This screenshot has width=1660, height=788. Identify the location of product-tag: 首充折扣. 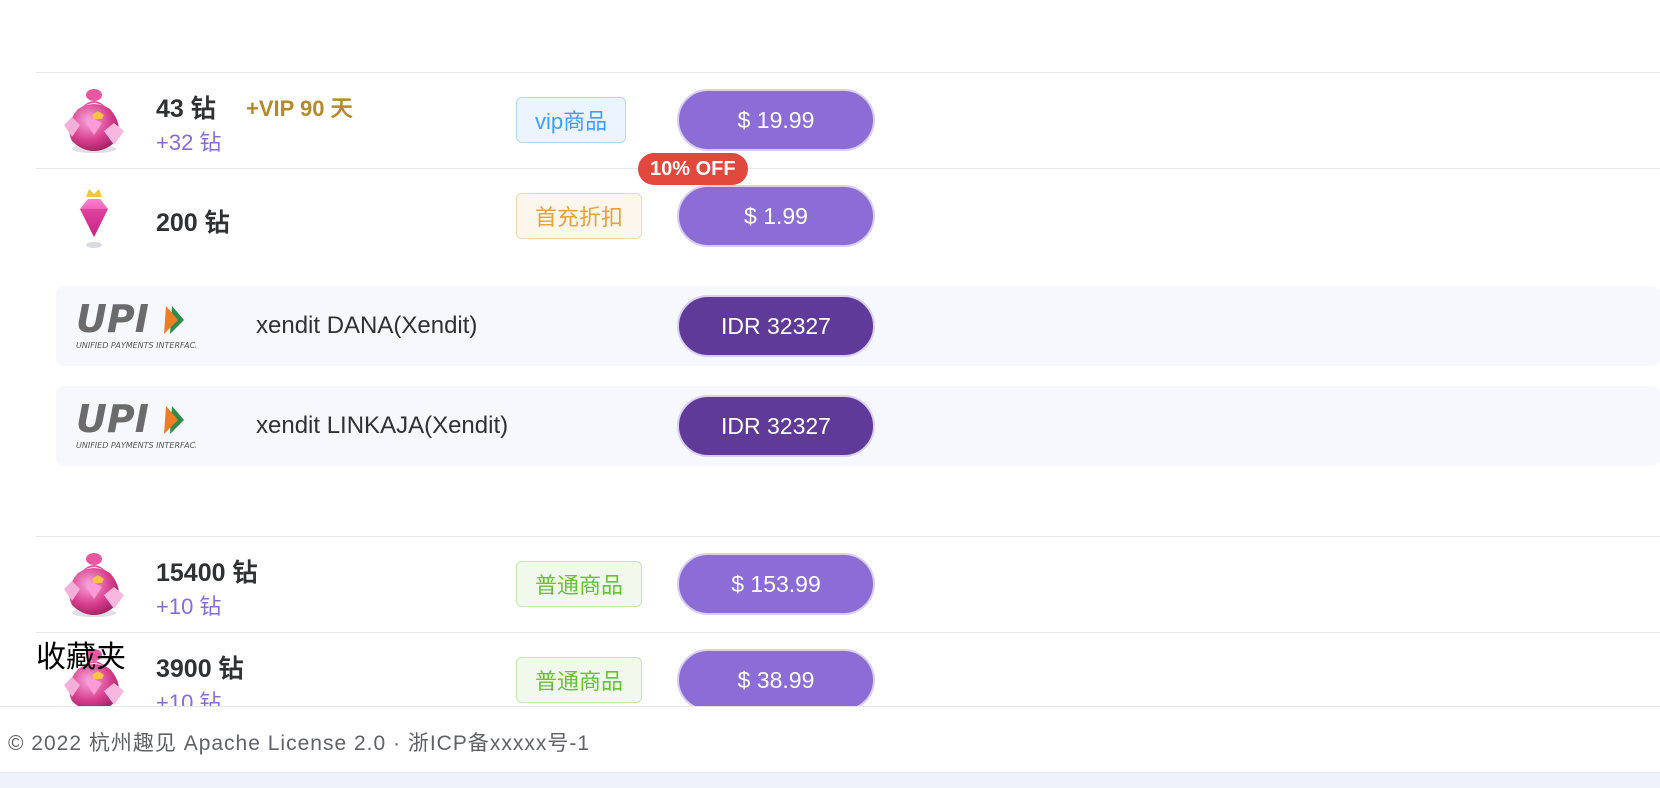
(579, 216).